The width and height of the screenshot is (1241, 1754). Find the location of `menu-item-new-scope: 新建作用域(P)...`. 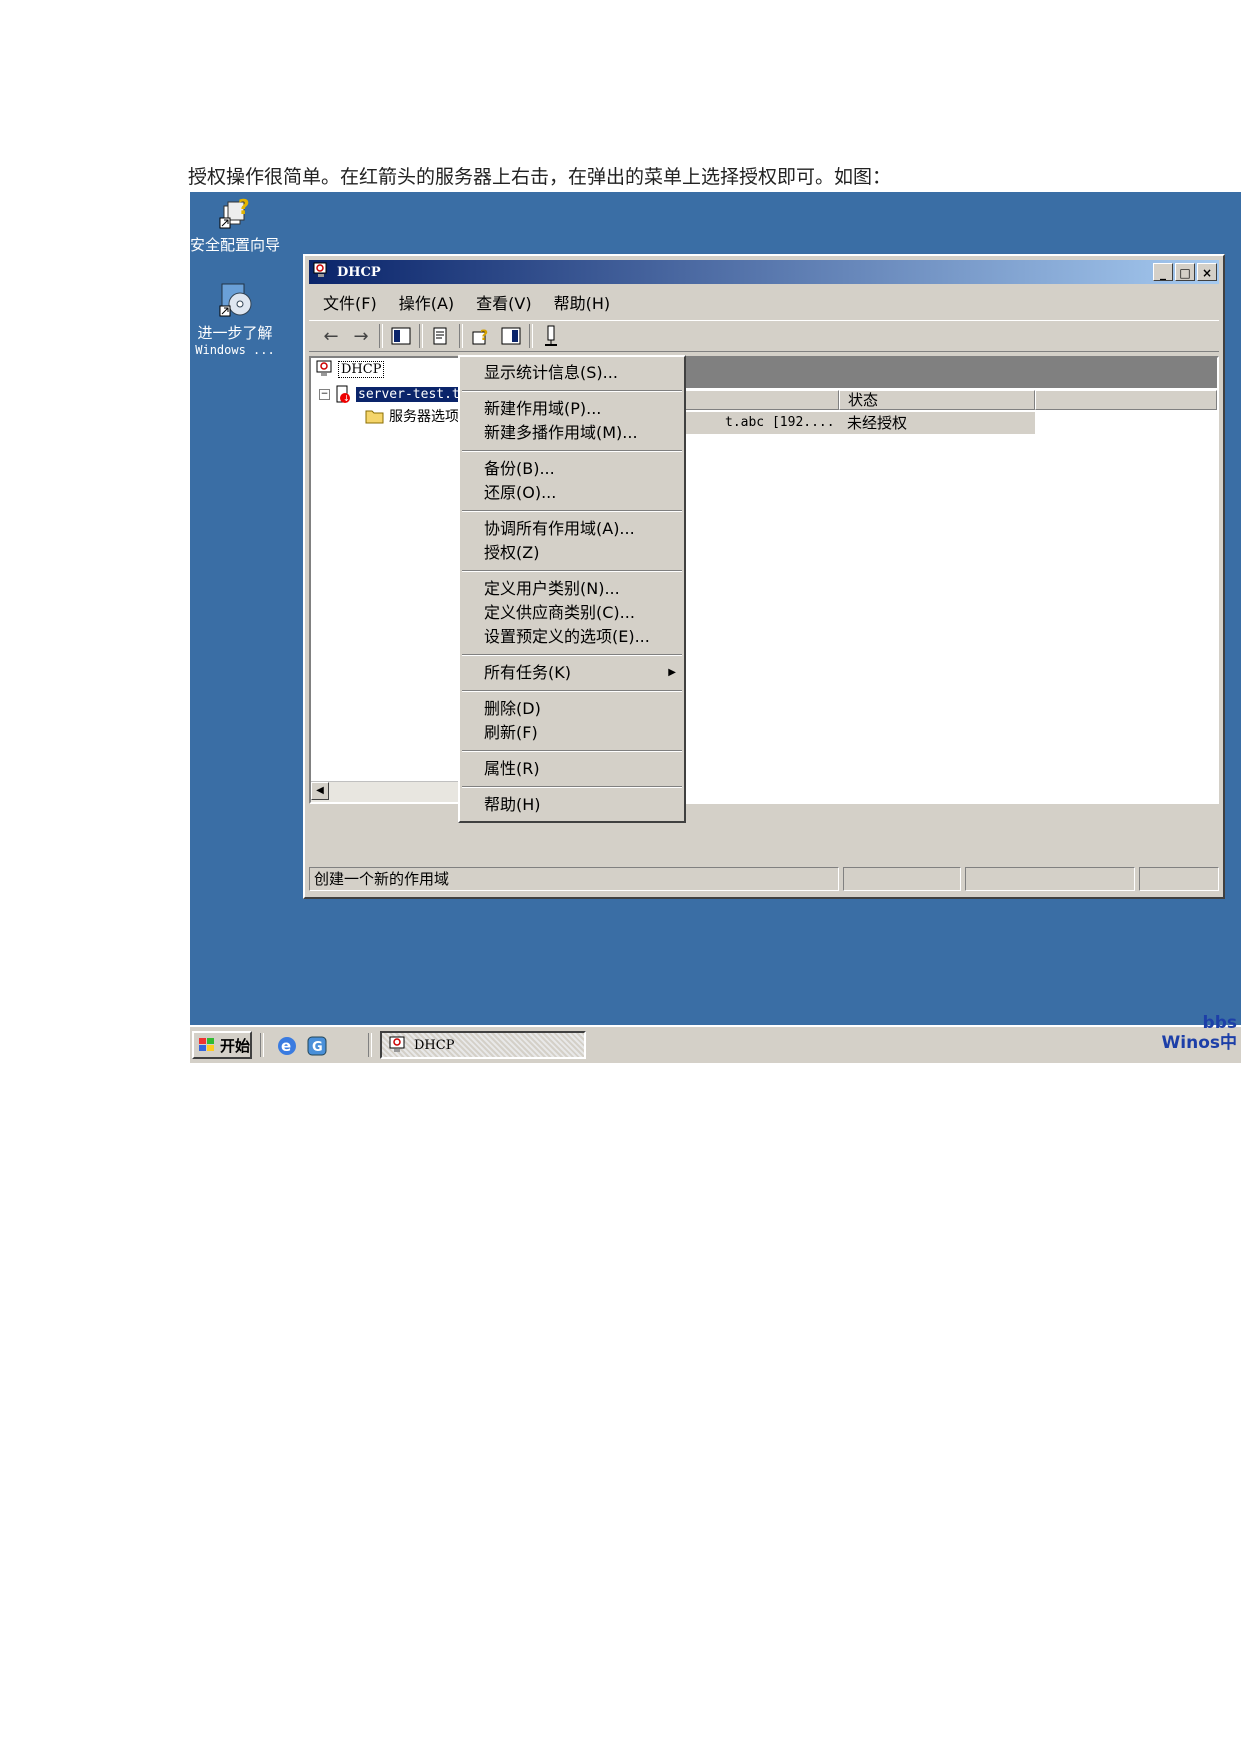

menu-item-new-scope: 新建作用域(P)... is located at coordinates (572, 409).